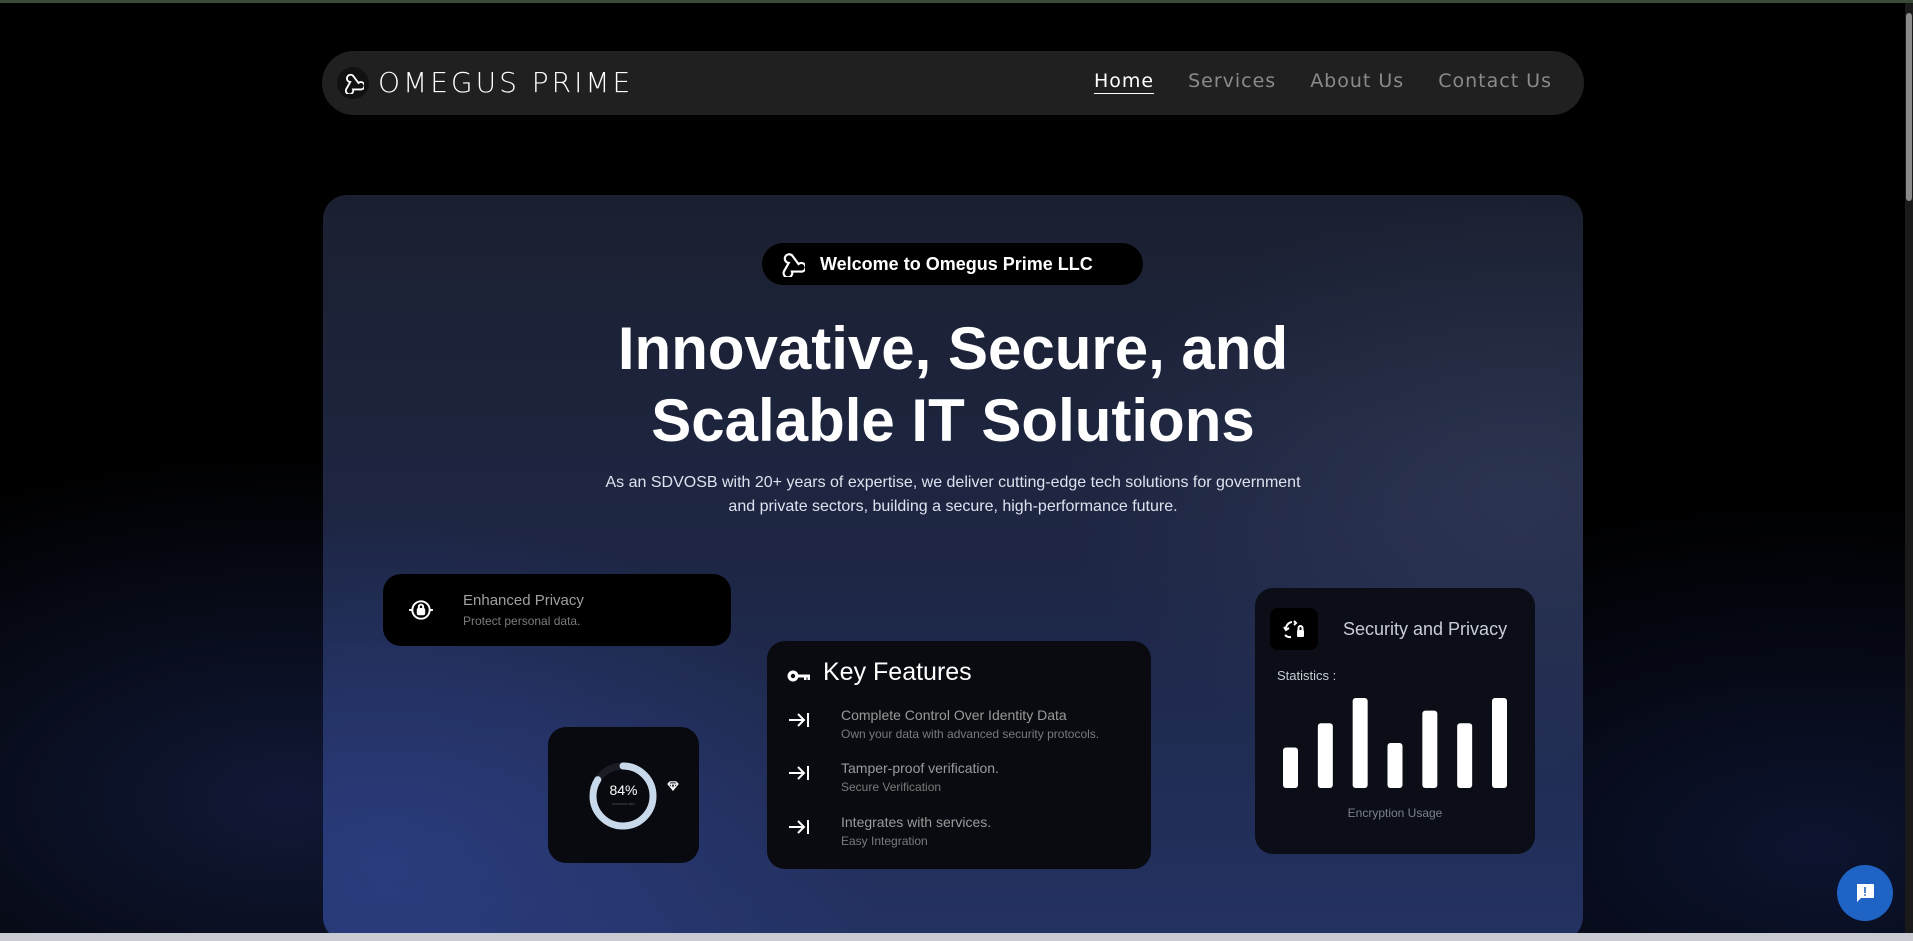 The image size is (1913, 941). Describe the element at coordinates (953, 420) in the screenshot. I see `hero-headline-line2: Scalable IT Solutions` at that location.